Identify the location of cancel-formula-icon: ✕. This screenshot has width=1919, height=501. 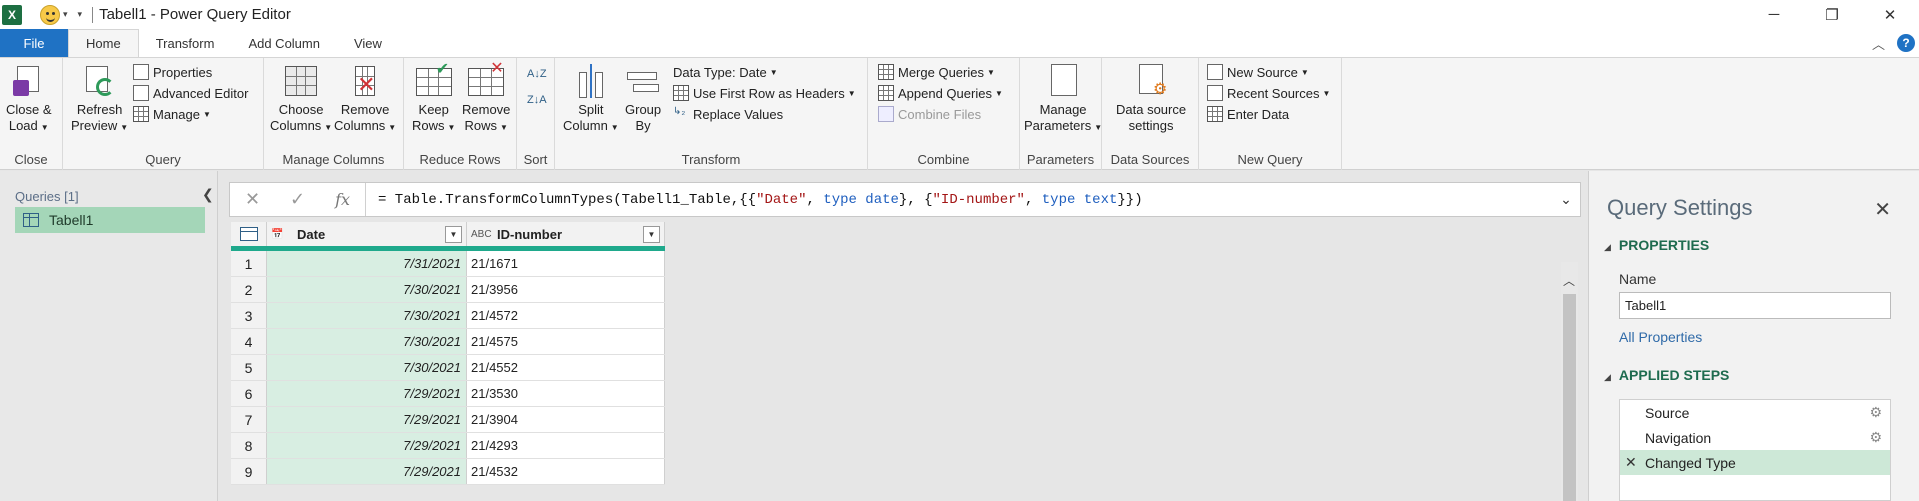
(252, 199).